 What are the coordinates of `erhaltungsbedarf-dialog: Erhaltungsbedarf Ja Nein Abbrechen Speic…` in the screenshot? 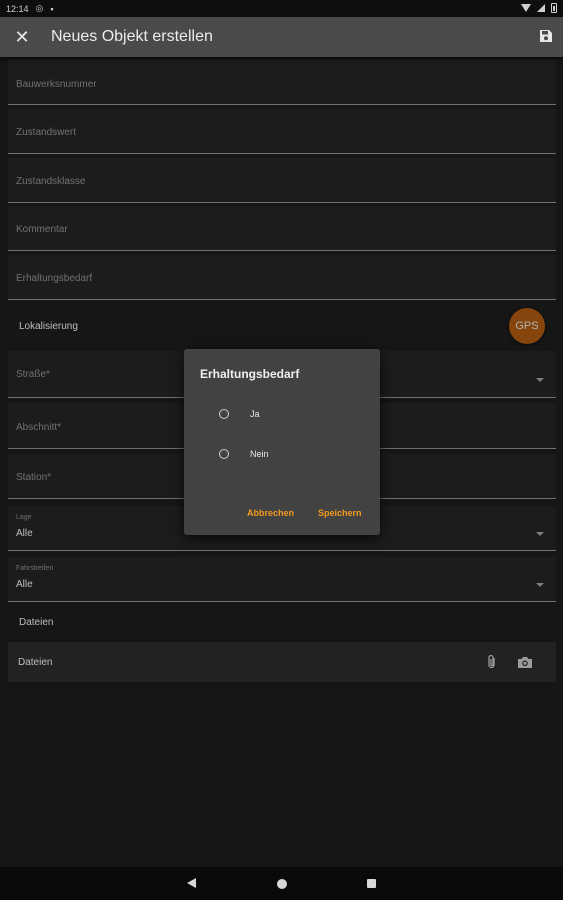 It's located at (282, 442).